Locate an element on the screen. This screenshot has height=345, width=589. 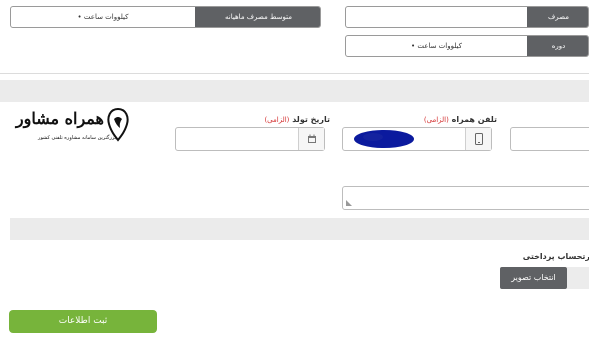
mobile-phone-icon is located at coordinates (478, 139).